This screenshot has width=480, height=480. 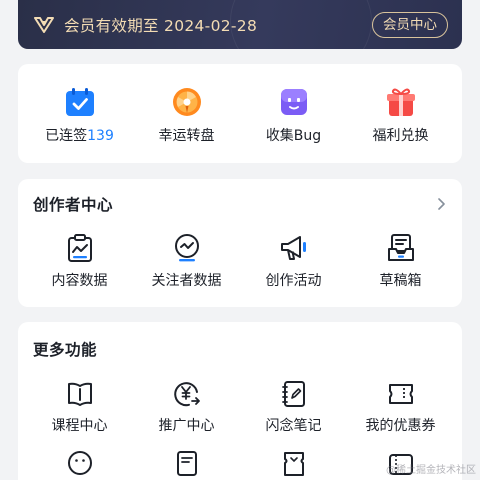 I want to click on megaphone-icon, so click(x=293, y=248).